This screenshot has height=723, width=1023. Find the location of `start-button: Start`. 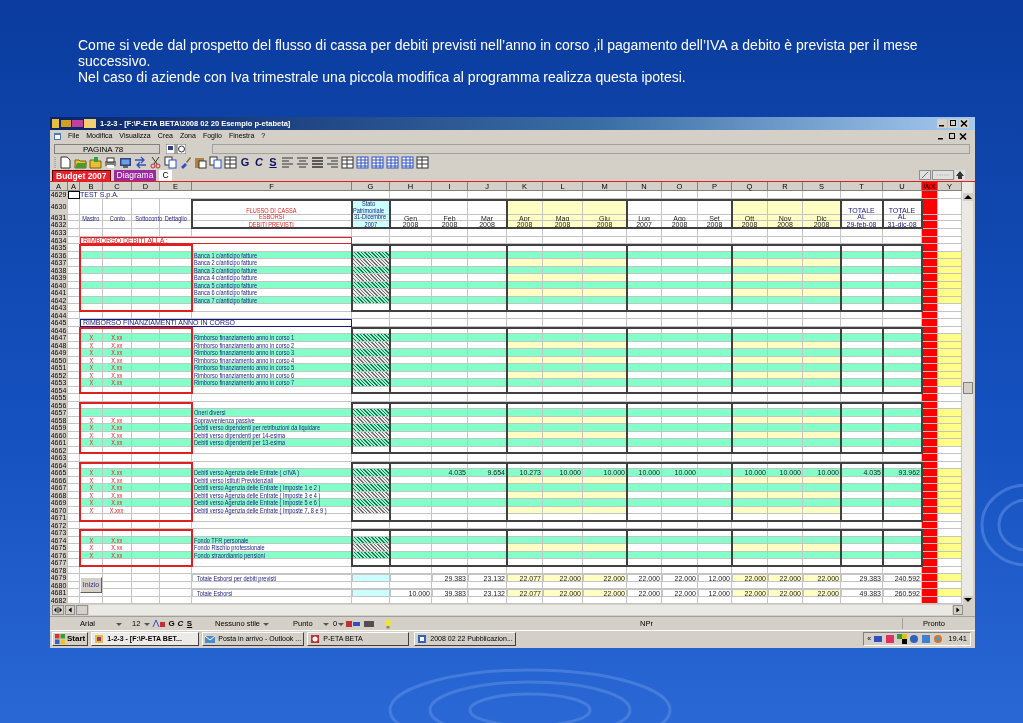

start-button: Start is located at coordinates (70, 639).